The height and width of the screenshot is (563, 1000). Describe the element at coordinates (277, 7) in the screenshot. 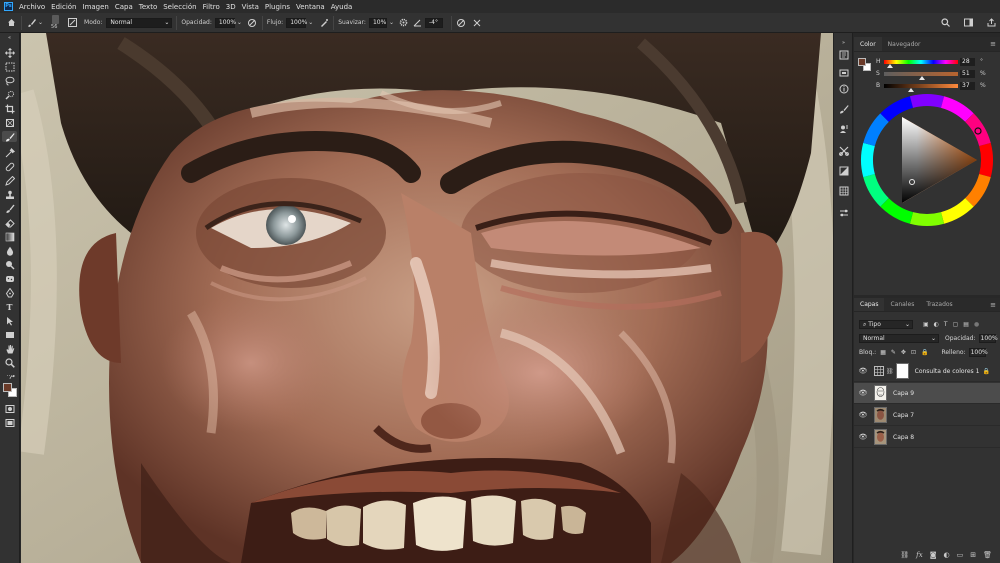

I see `menu-plugins: Plugins` at that location.